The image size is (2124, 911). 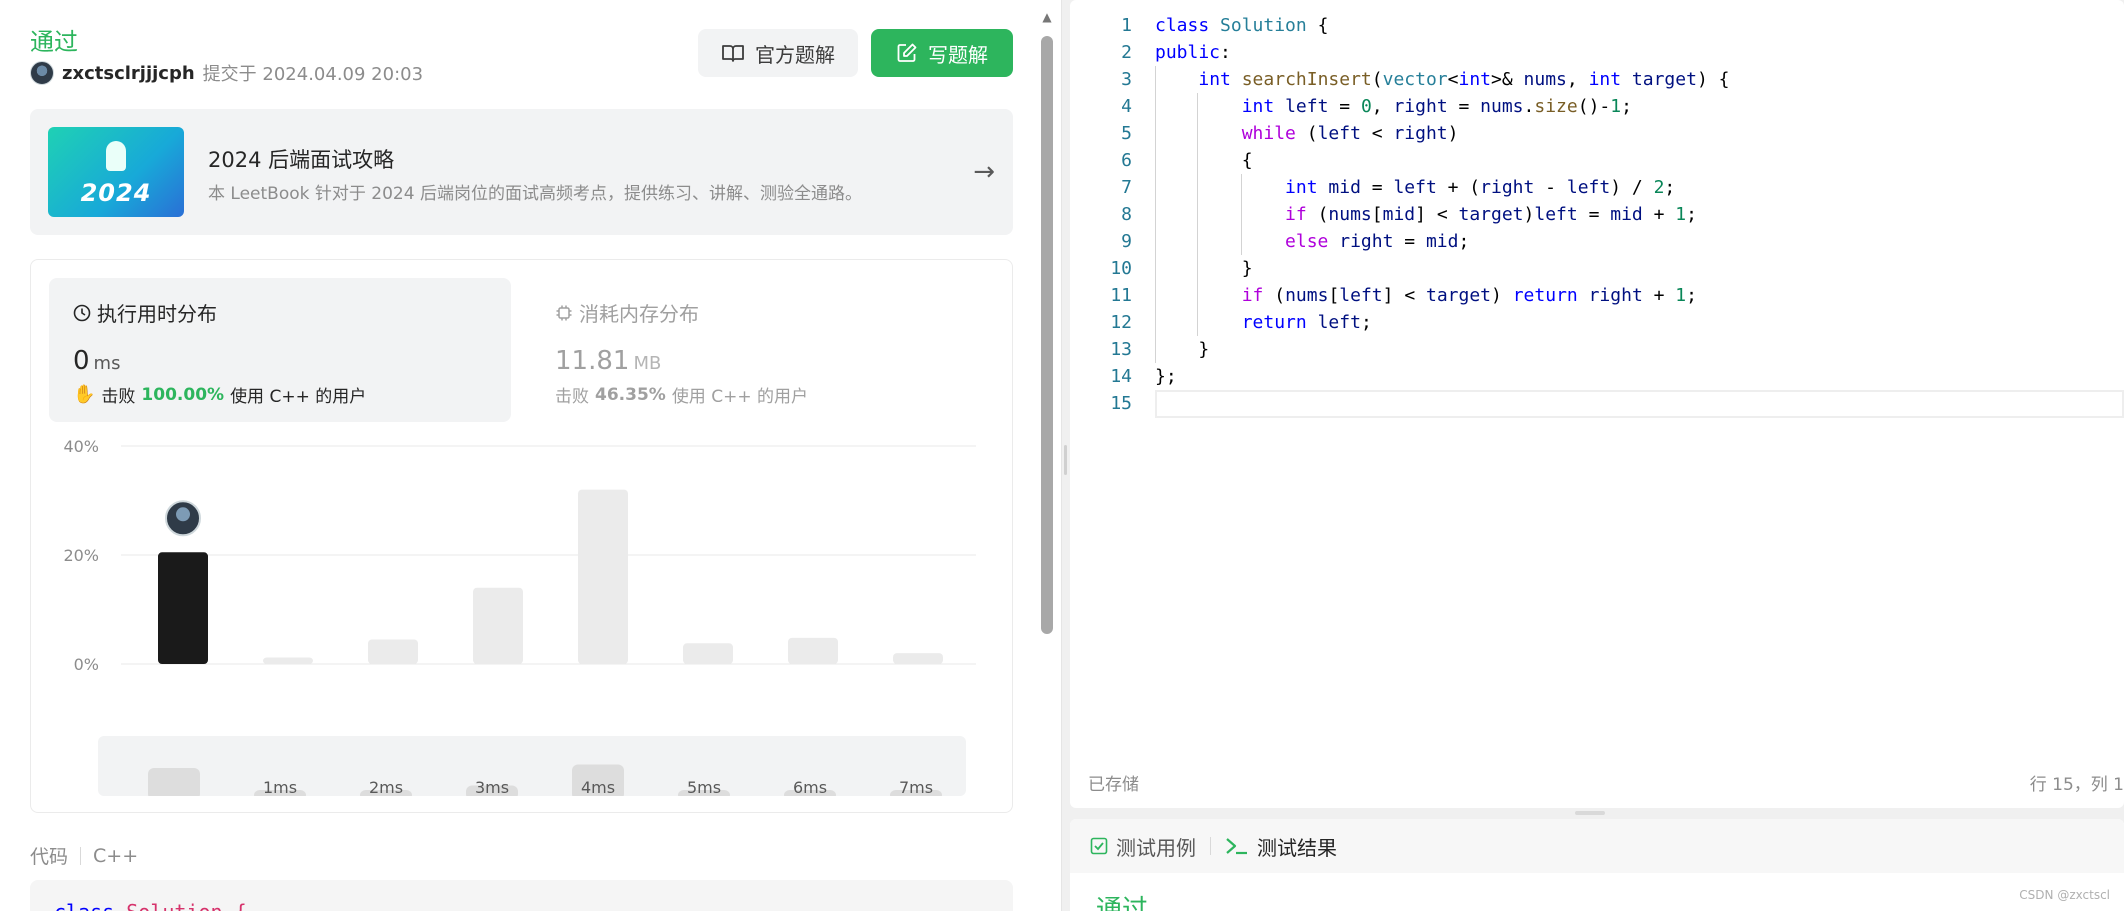 I want to click on code-line: 4 int left = 0, right = nums.size()-1;, so click(x=1597, y=106).